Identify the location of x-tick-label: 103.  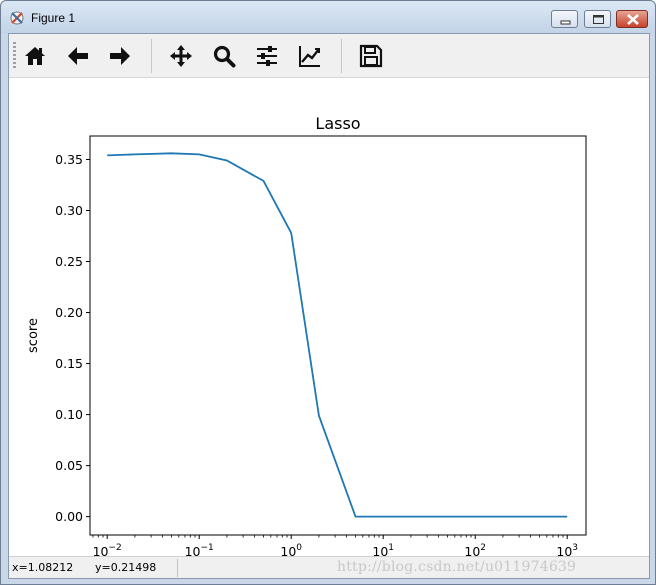
(567, 549).